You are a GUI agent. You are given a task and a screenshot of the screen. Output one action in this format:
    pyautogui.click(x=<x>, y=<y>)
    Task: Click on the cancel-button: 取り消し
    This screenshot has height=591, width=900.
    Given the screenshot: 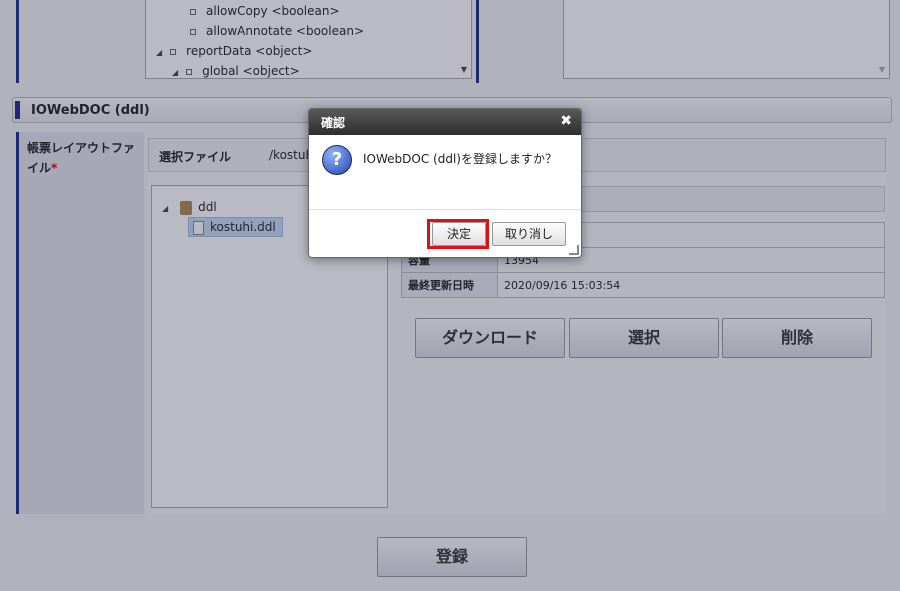 What is the action you would take?
    pyautogui.click(x=529, y=234)
    